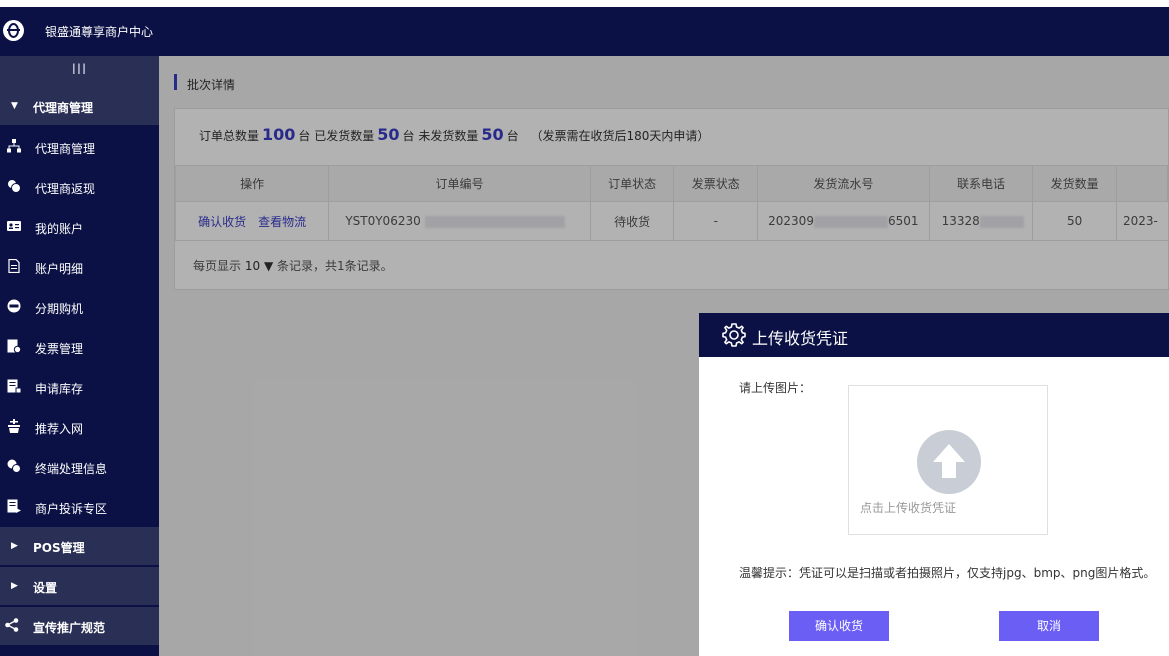  What do you see at coordinates (14, 346) in the screenshot?
I see `invoice-icon` at bounding box center [14, 346].